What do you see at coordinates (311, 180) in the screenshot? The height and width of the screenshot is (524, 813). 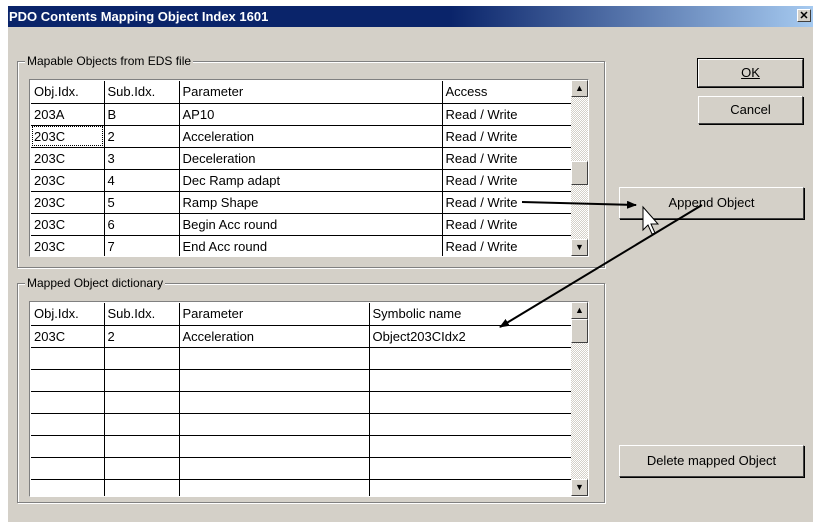 I see `table-cell: Dec Ramp adapt` at bounding box center [311, 180].